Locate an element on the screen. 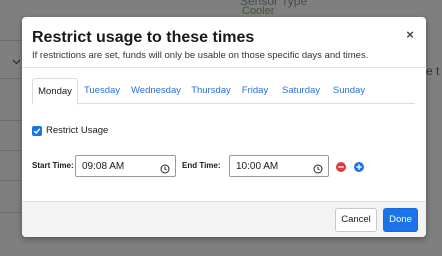 The width and height of the screenshot is (442, 256). tab-friday: Friday is located at coordinates (255, 91).